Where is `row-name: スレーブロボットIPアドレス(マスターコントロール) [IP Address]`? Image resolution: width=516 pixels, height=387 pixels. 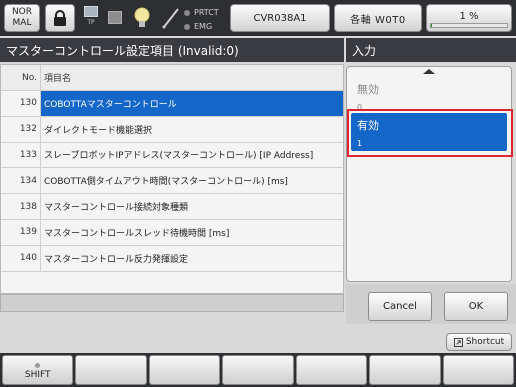 row-name: スレーブロボットIPアドレス(マスターコントロール) [IP Address] is located at coordinates (179, 156).